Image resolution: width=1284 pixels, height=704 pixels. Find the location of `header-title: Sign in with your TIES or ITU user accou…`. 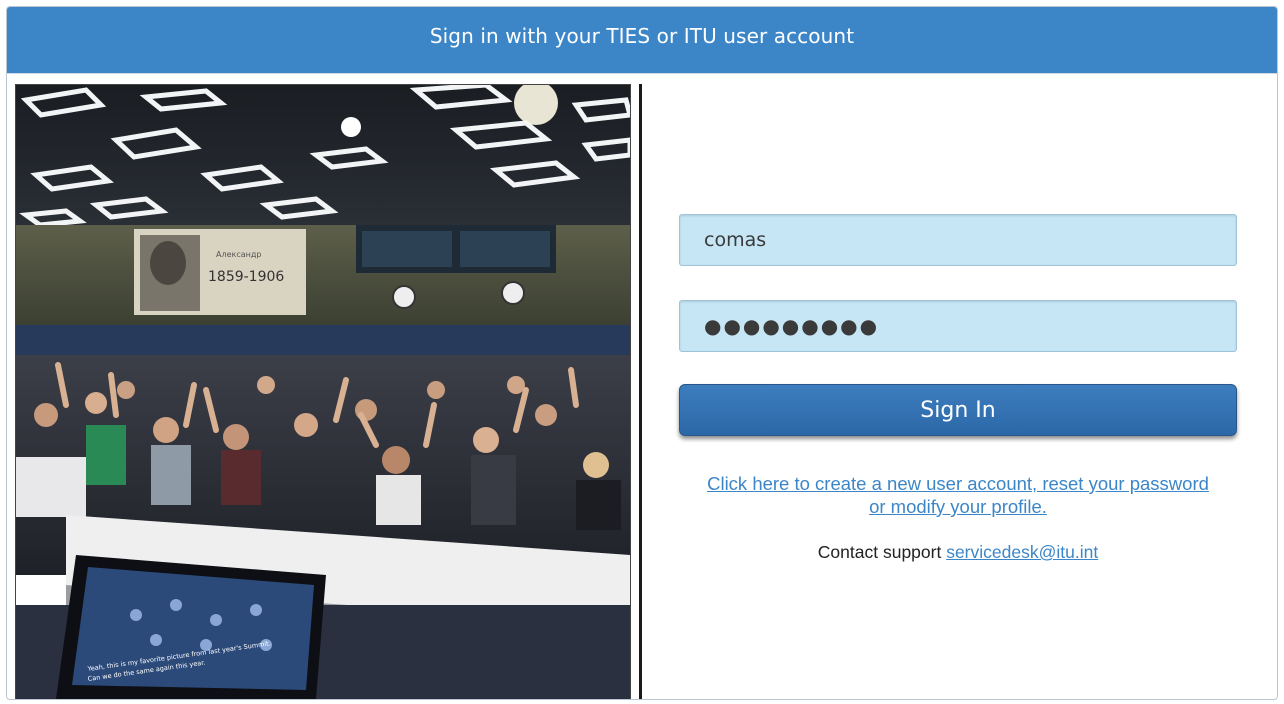

header-title: Sign in with your TIES or ITU user accou… is located at coordinates (642, 36).